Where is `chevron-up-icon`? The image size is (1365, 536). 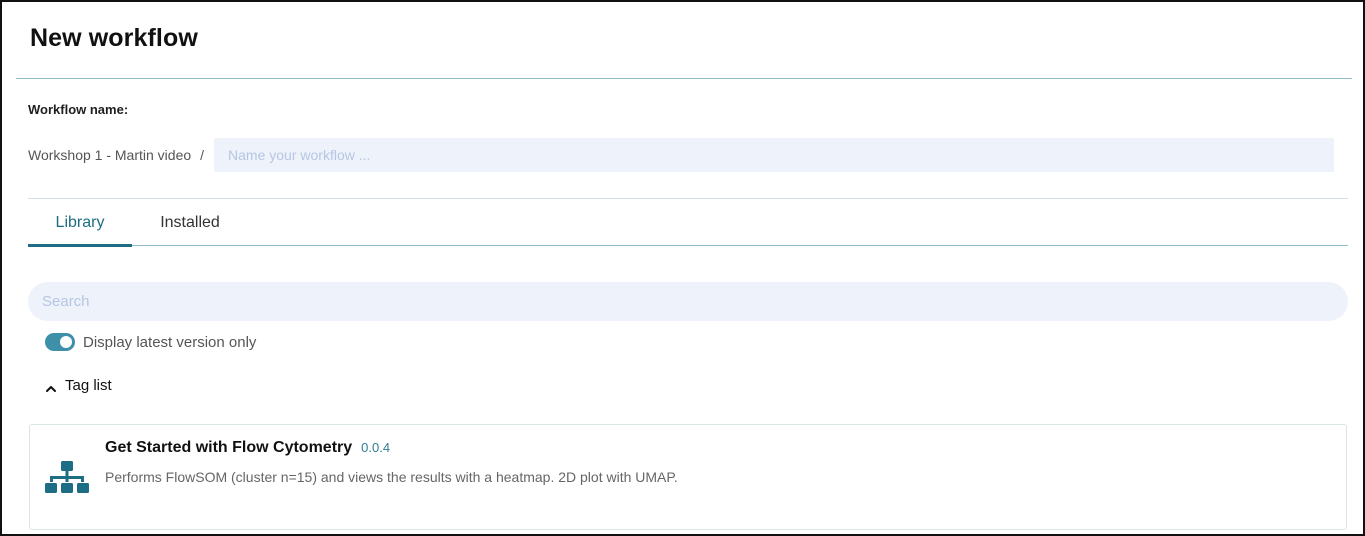
chevron-up-icon is located at coordinates (51, 386).